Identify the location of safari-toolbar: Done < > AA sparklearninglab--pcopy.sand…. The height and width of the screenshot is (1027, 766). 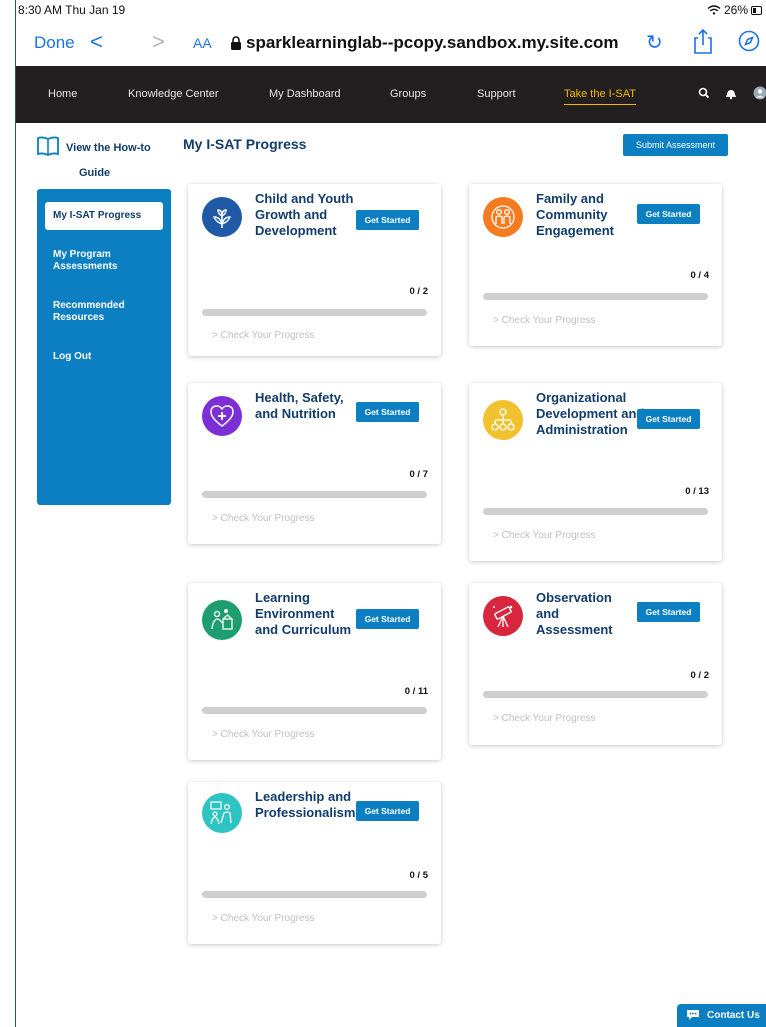
(391, 43).